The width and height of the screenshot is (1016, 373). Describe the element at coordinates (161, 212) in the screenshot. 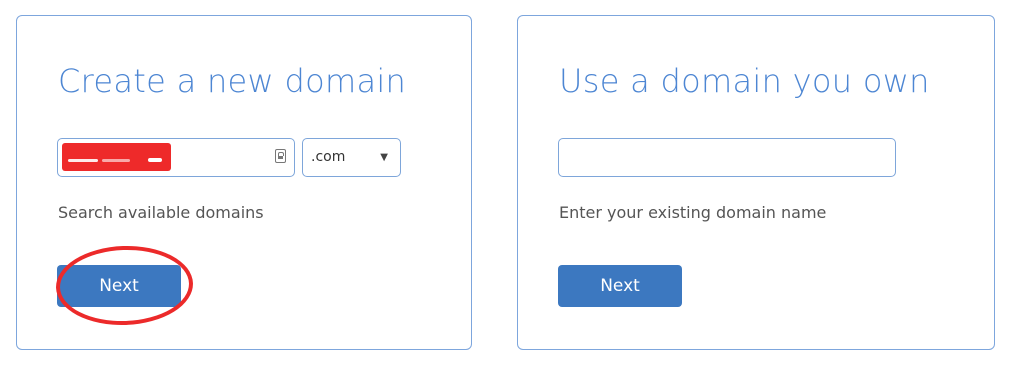

I see `search-domains-helper: Search available domains` at that location.